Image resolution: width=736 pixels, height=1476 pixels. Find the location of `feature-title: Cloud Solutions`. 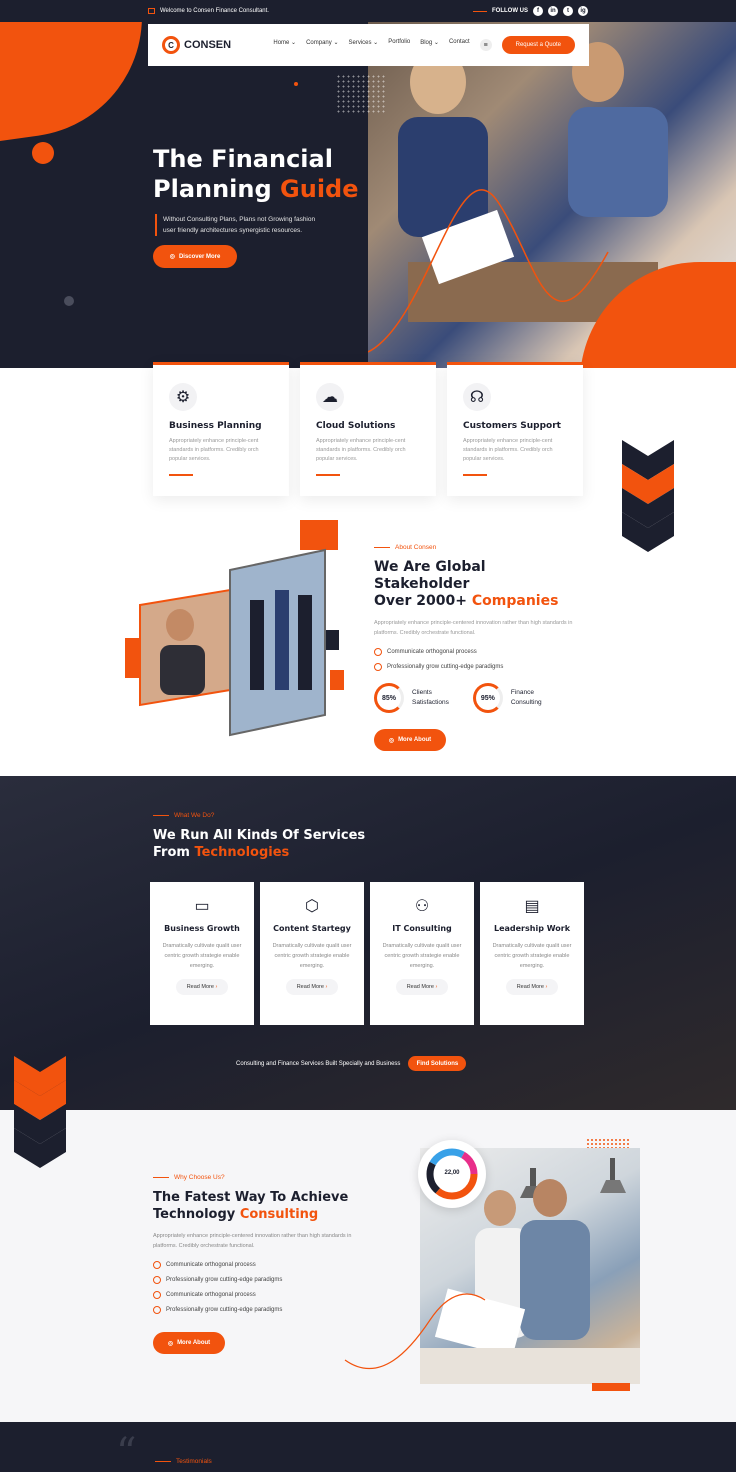

feature-title: Cloud Solutions is located at coordinates (356, 426).